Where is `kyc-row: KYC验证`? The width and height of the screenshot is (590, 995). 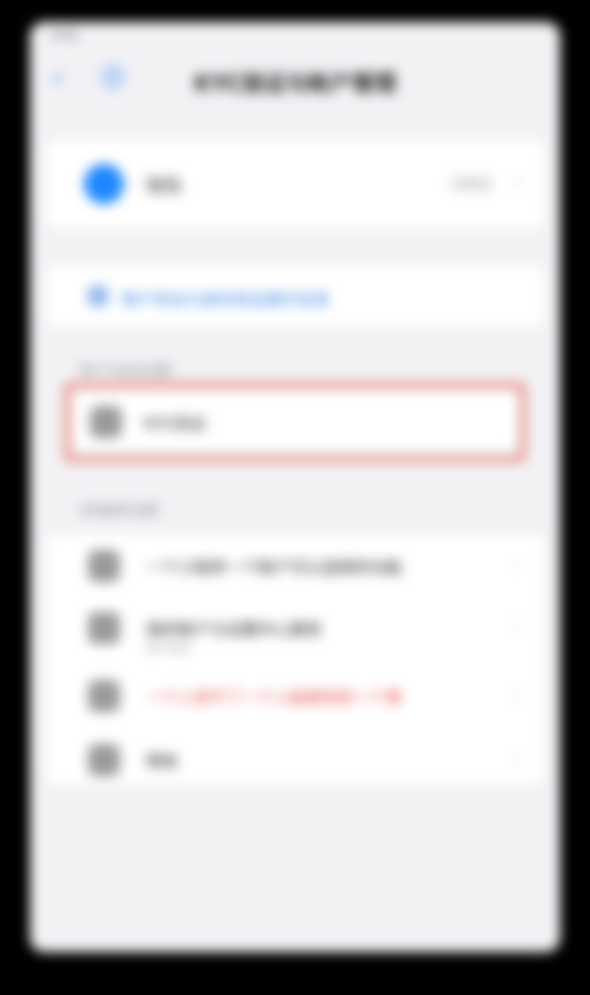
kyc-row: KYC验证 is located at coordinates (295, 421).